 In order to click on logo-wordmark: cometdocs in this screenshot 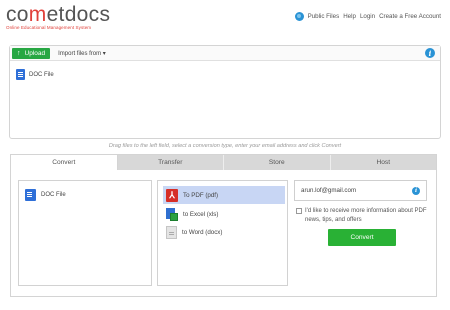, I will do `click(58, 14)`.